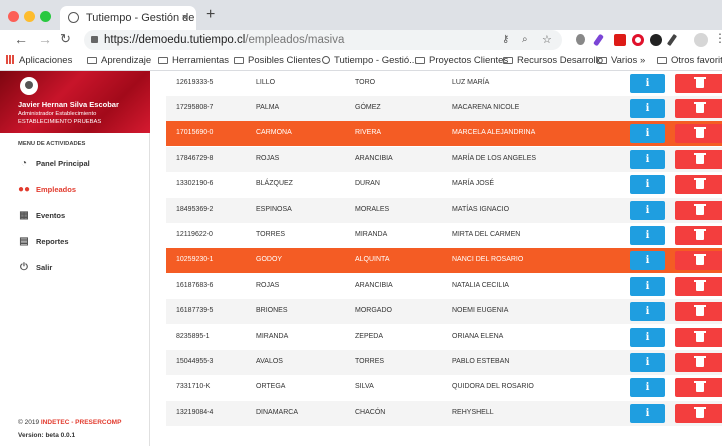 This screenshot has width=722, height=446. Describe the element at coordinates (444, 413) in the screenshot. I see `table-row: 13219084-4 DINAMARCA CHACÓN REHYSHELL i` at that location.